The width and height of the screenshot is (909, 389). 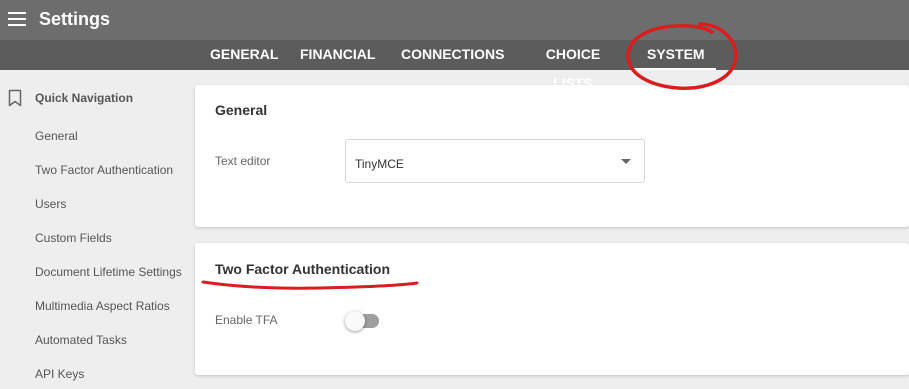 I want to click on text-editor-label: Text editor, so click(x=243, y=161).